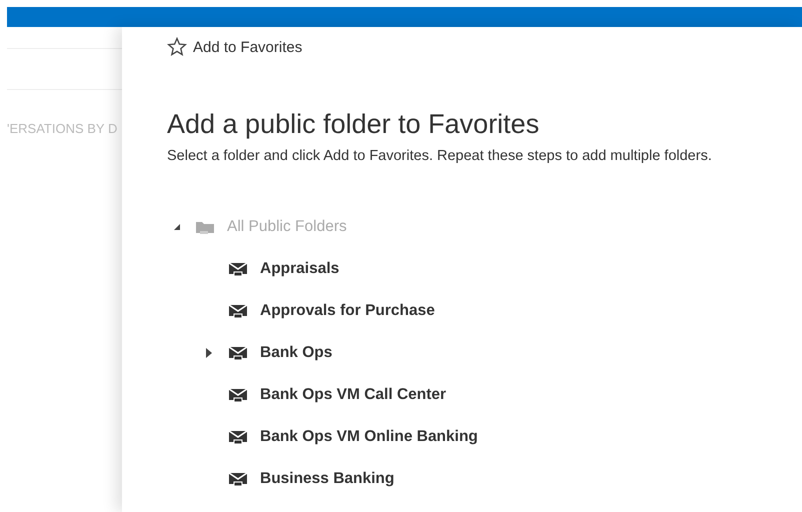 The width and height of the screenshot is (802, 512). Describe the element at coordinates (369, 437) in the screenshot. I see `folder-name: Bank Ops VM Online Banking` at that location.